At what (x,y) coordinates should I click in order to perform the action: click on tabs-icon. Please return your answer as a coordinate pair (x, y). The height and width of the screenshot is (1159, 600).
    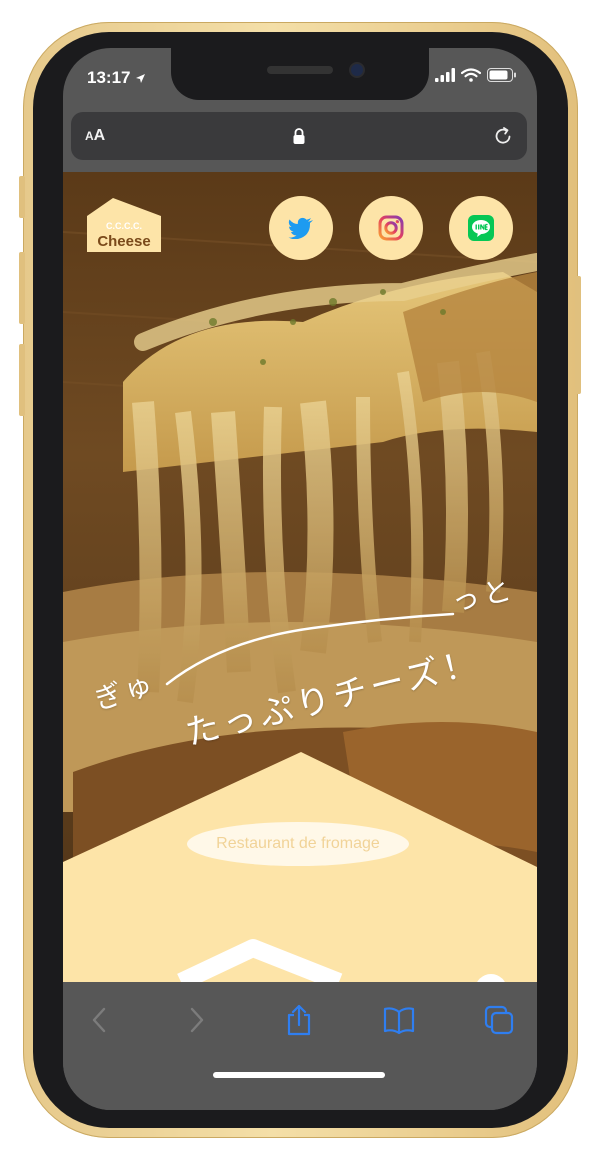
    Looking at the image, I should click on (499, 1020).